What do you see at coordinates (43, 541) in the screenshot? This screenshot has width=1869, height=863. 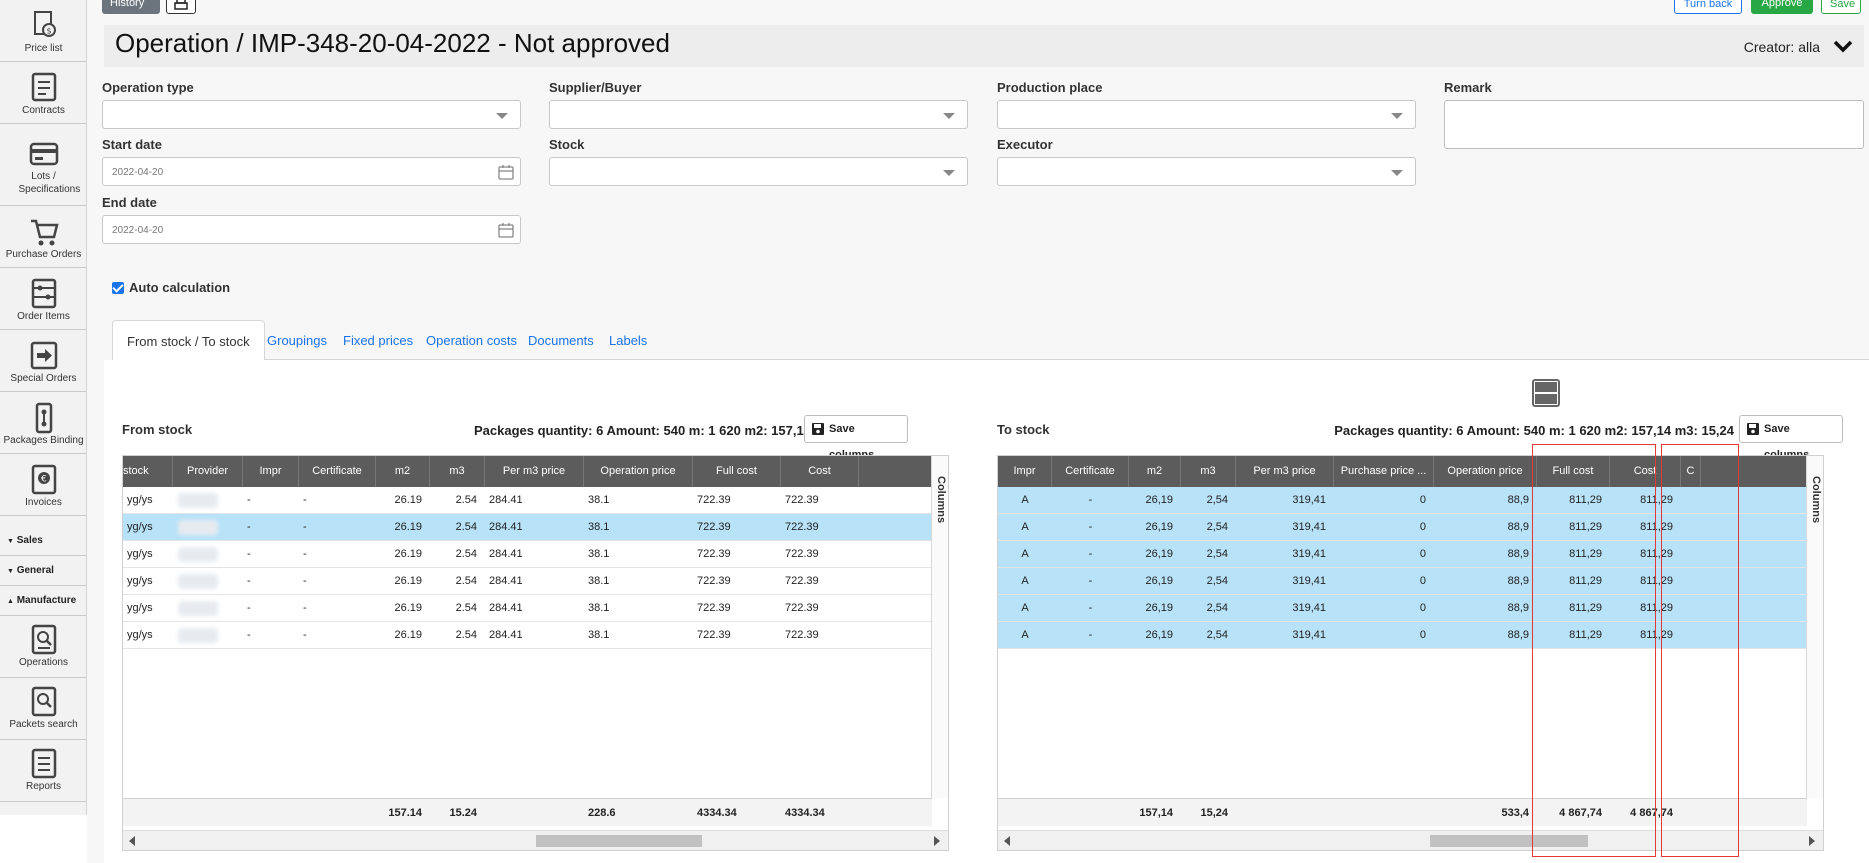 I see `sidebar-group-sales: ▼ Sales` at bounding box center [43, 541].